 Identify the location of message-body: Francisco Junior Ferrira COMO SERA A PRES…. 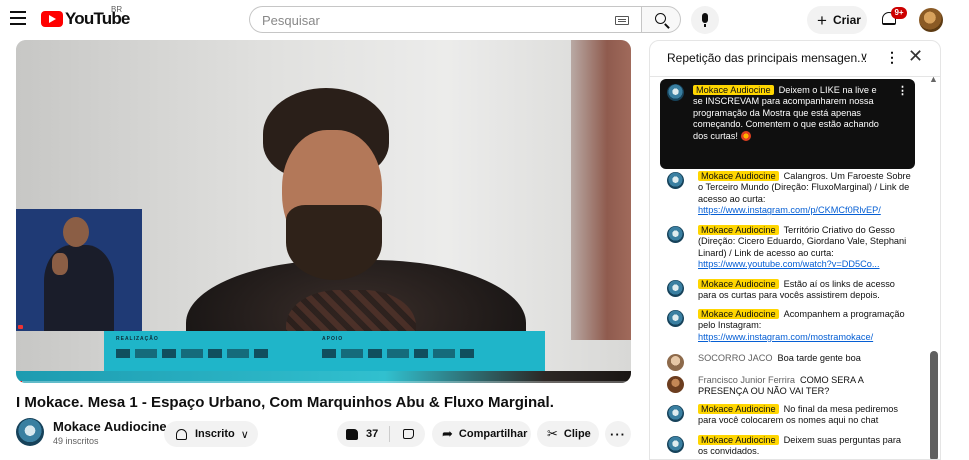
(805, 386).